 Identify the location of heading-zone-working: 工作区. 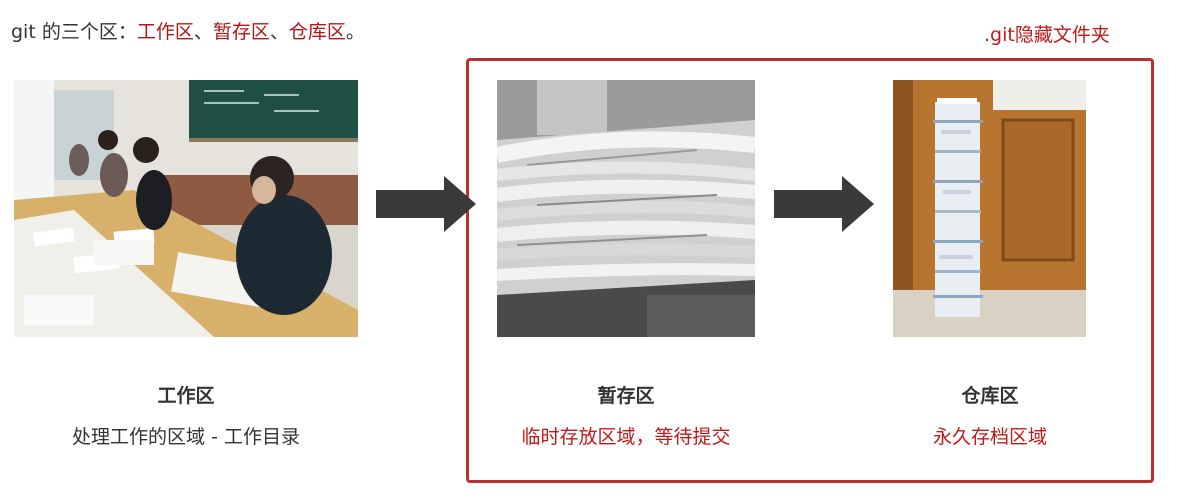
(165, 32).